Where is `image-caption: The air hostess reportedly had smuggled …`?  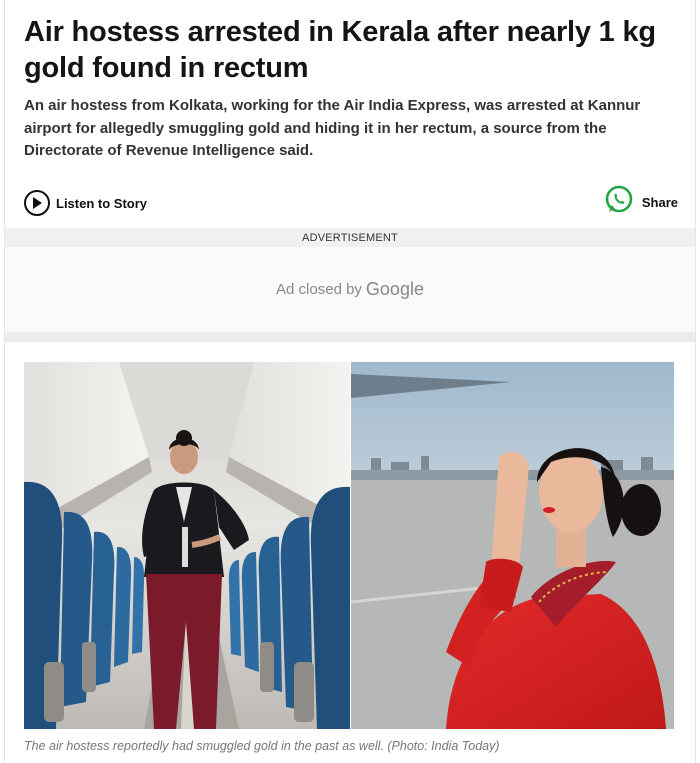 image-caption: The air hostess reportedly had smuggled … is located at coordinates (262, 746).